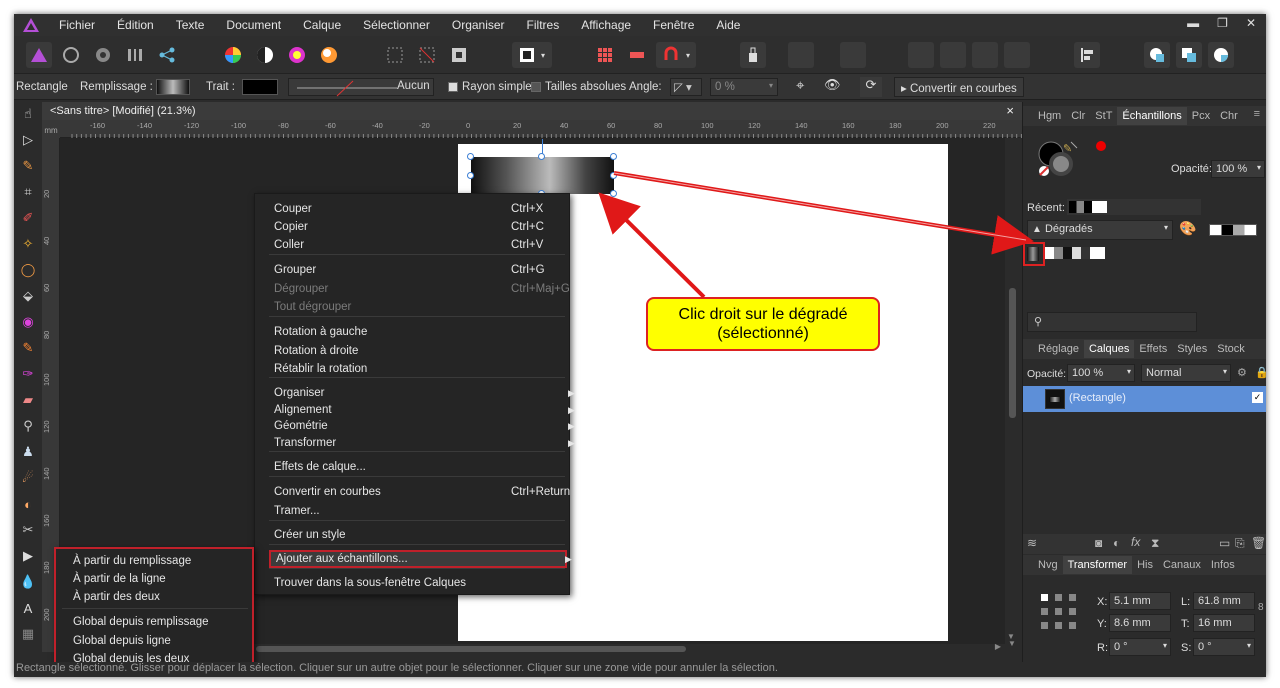 This screenshot has width=1280, height=688. What do you see at coordinates (816, 235) in the screenshot?
I see `annotation-arrows` at bounding box center [816, 235].